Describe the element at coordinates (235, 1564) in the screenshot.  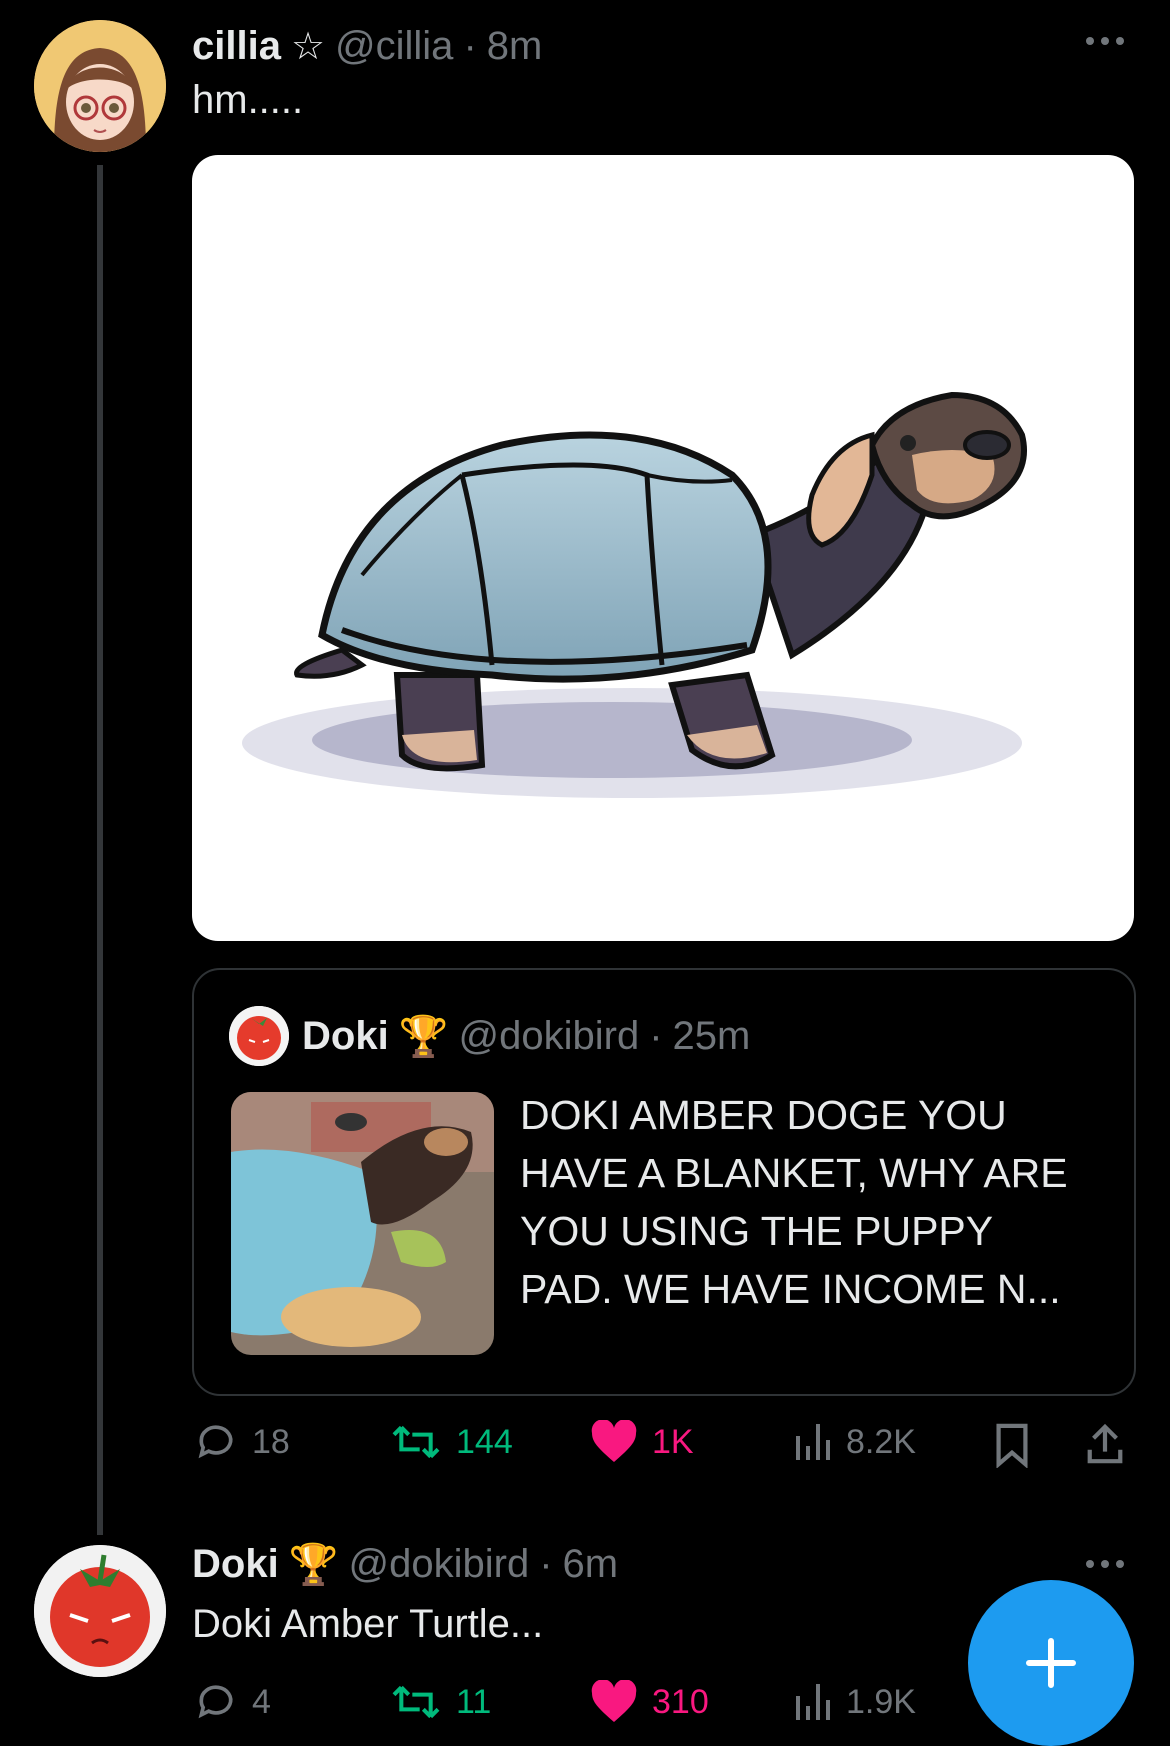
I see `tweet2-name: Doki` at that location.